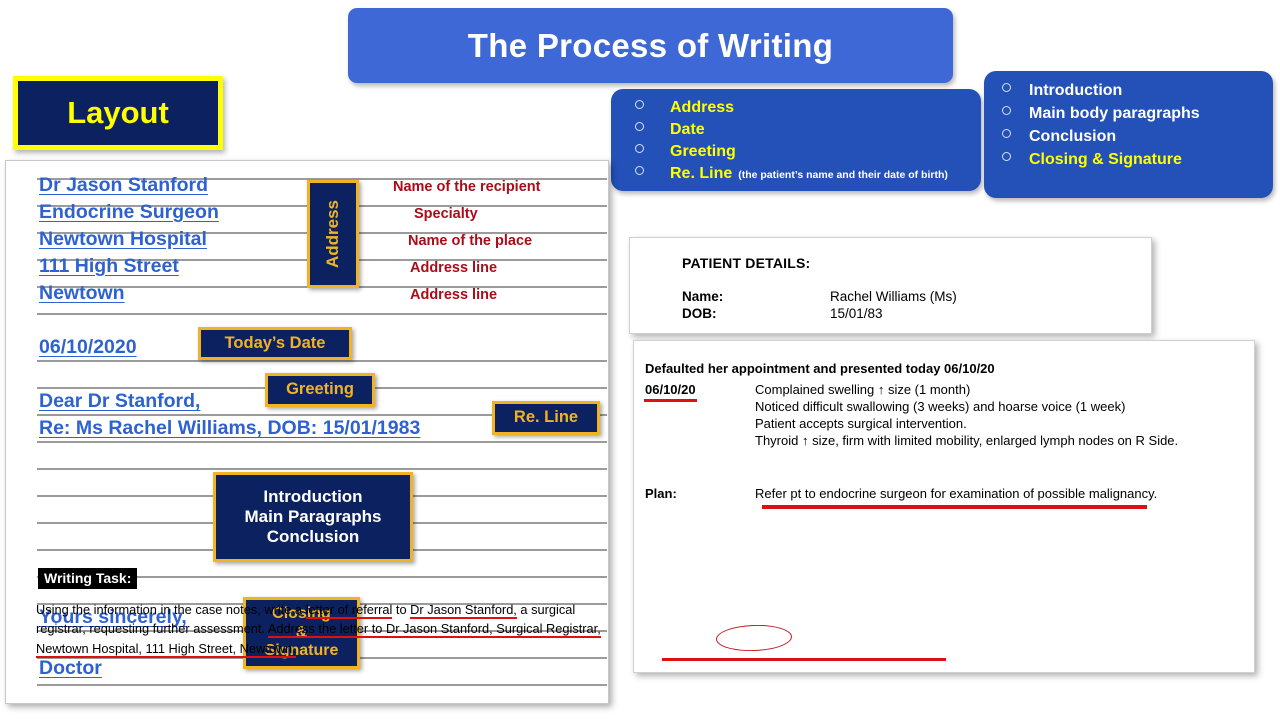 This screenshot has height=720, width=1280. I want to click on task-text-referral: letter of referral, so click(349, 610).